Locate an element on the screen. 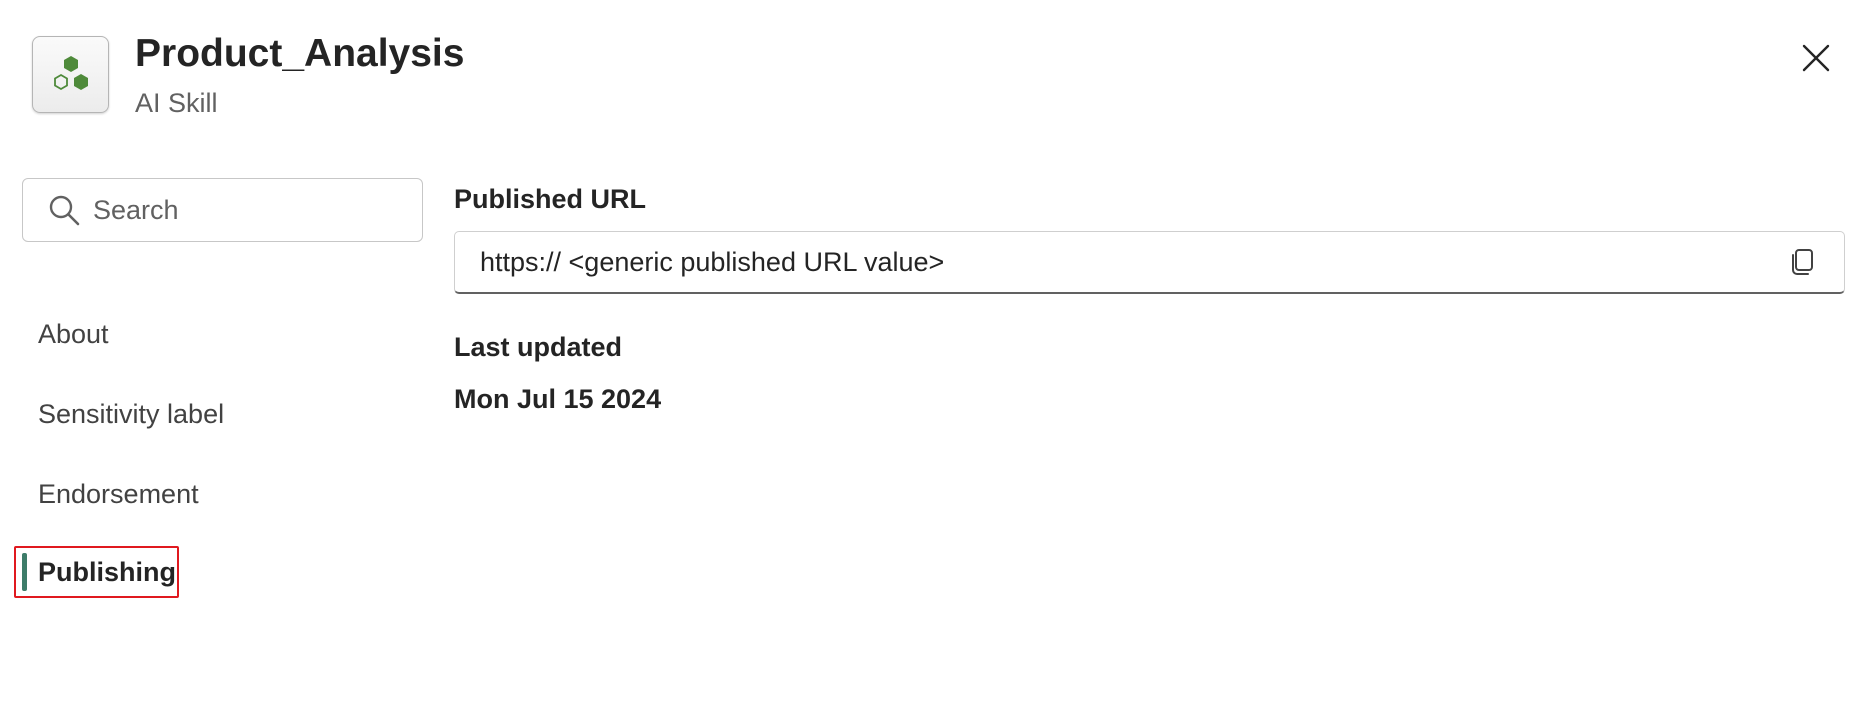  close-icon is located at coordinates (1816, 58).